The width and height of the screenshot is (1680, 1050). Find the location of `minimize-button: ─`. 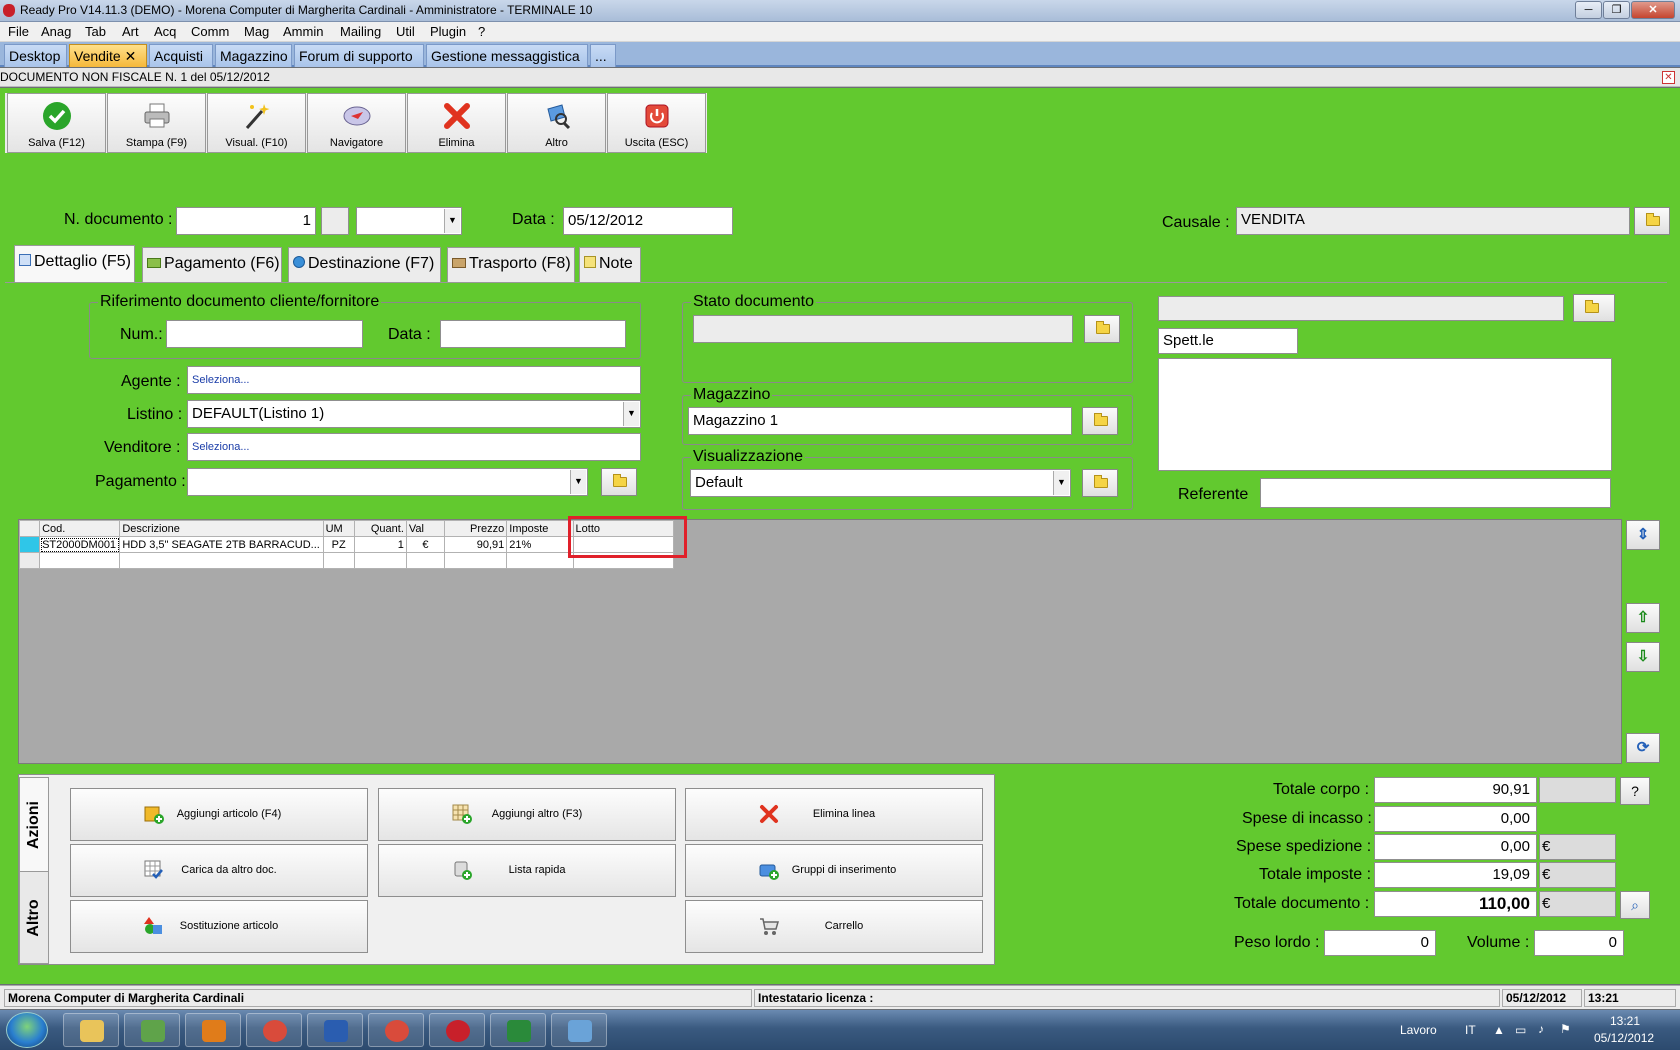

minimize-button: ─ is located at coordinates (1588, 10).